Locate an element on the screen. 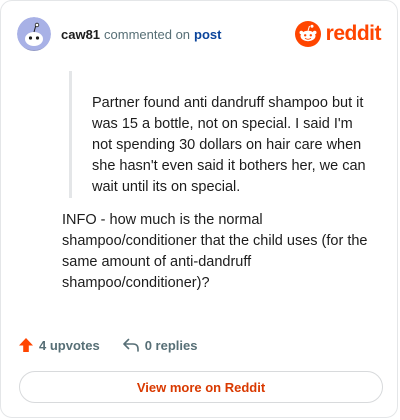 Image resolution: width=400 pixels, height=420 pixels. reply-button: 0 replies is located at coordinates (160, 345).